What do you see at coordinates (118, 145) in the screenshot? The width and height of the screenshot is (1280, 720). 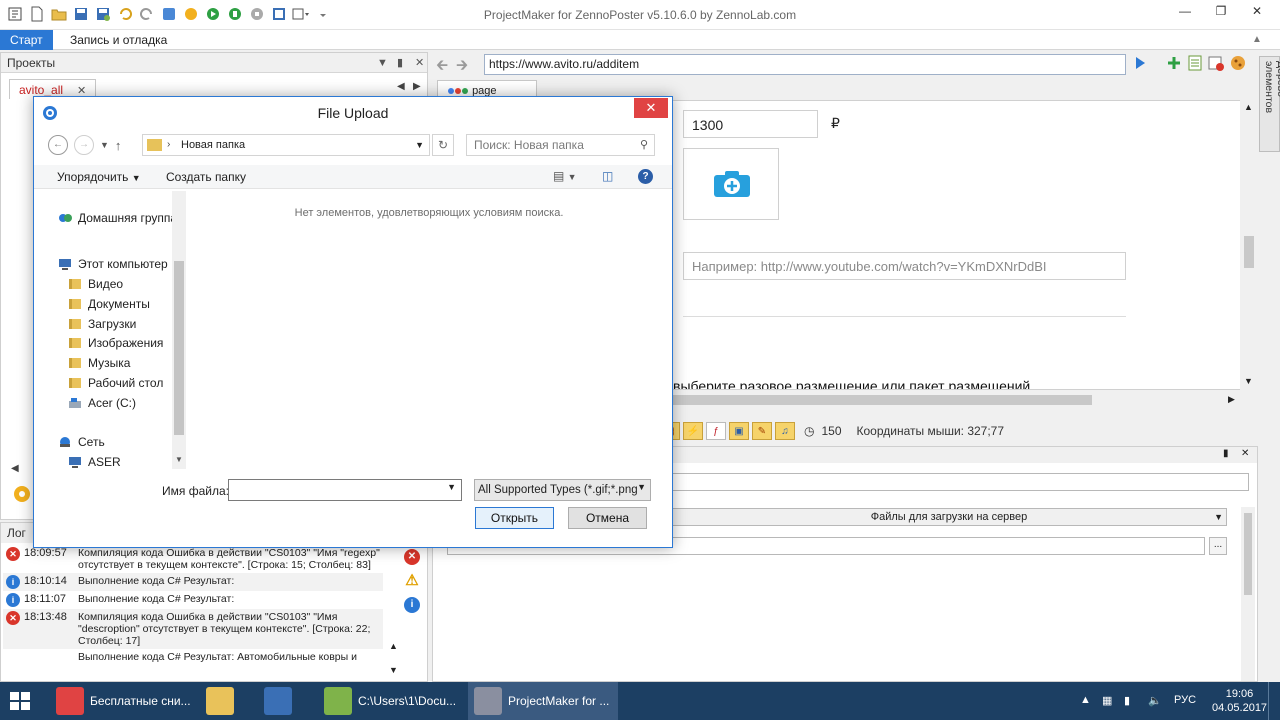 I see `up-arrow-icon: ↑` at bounding box center [118, 145].